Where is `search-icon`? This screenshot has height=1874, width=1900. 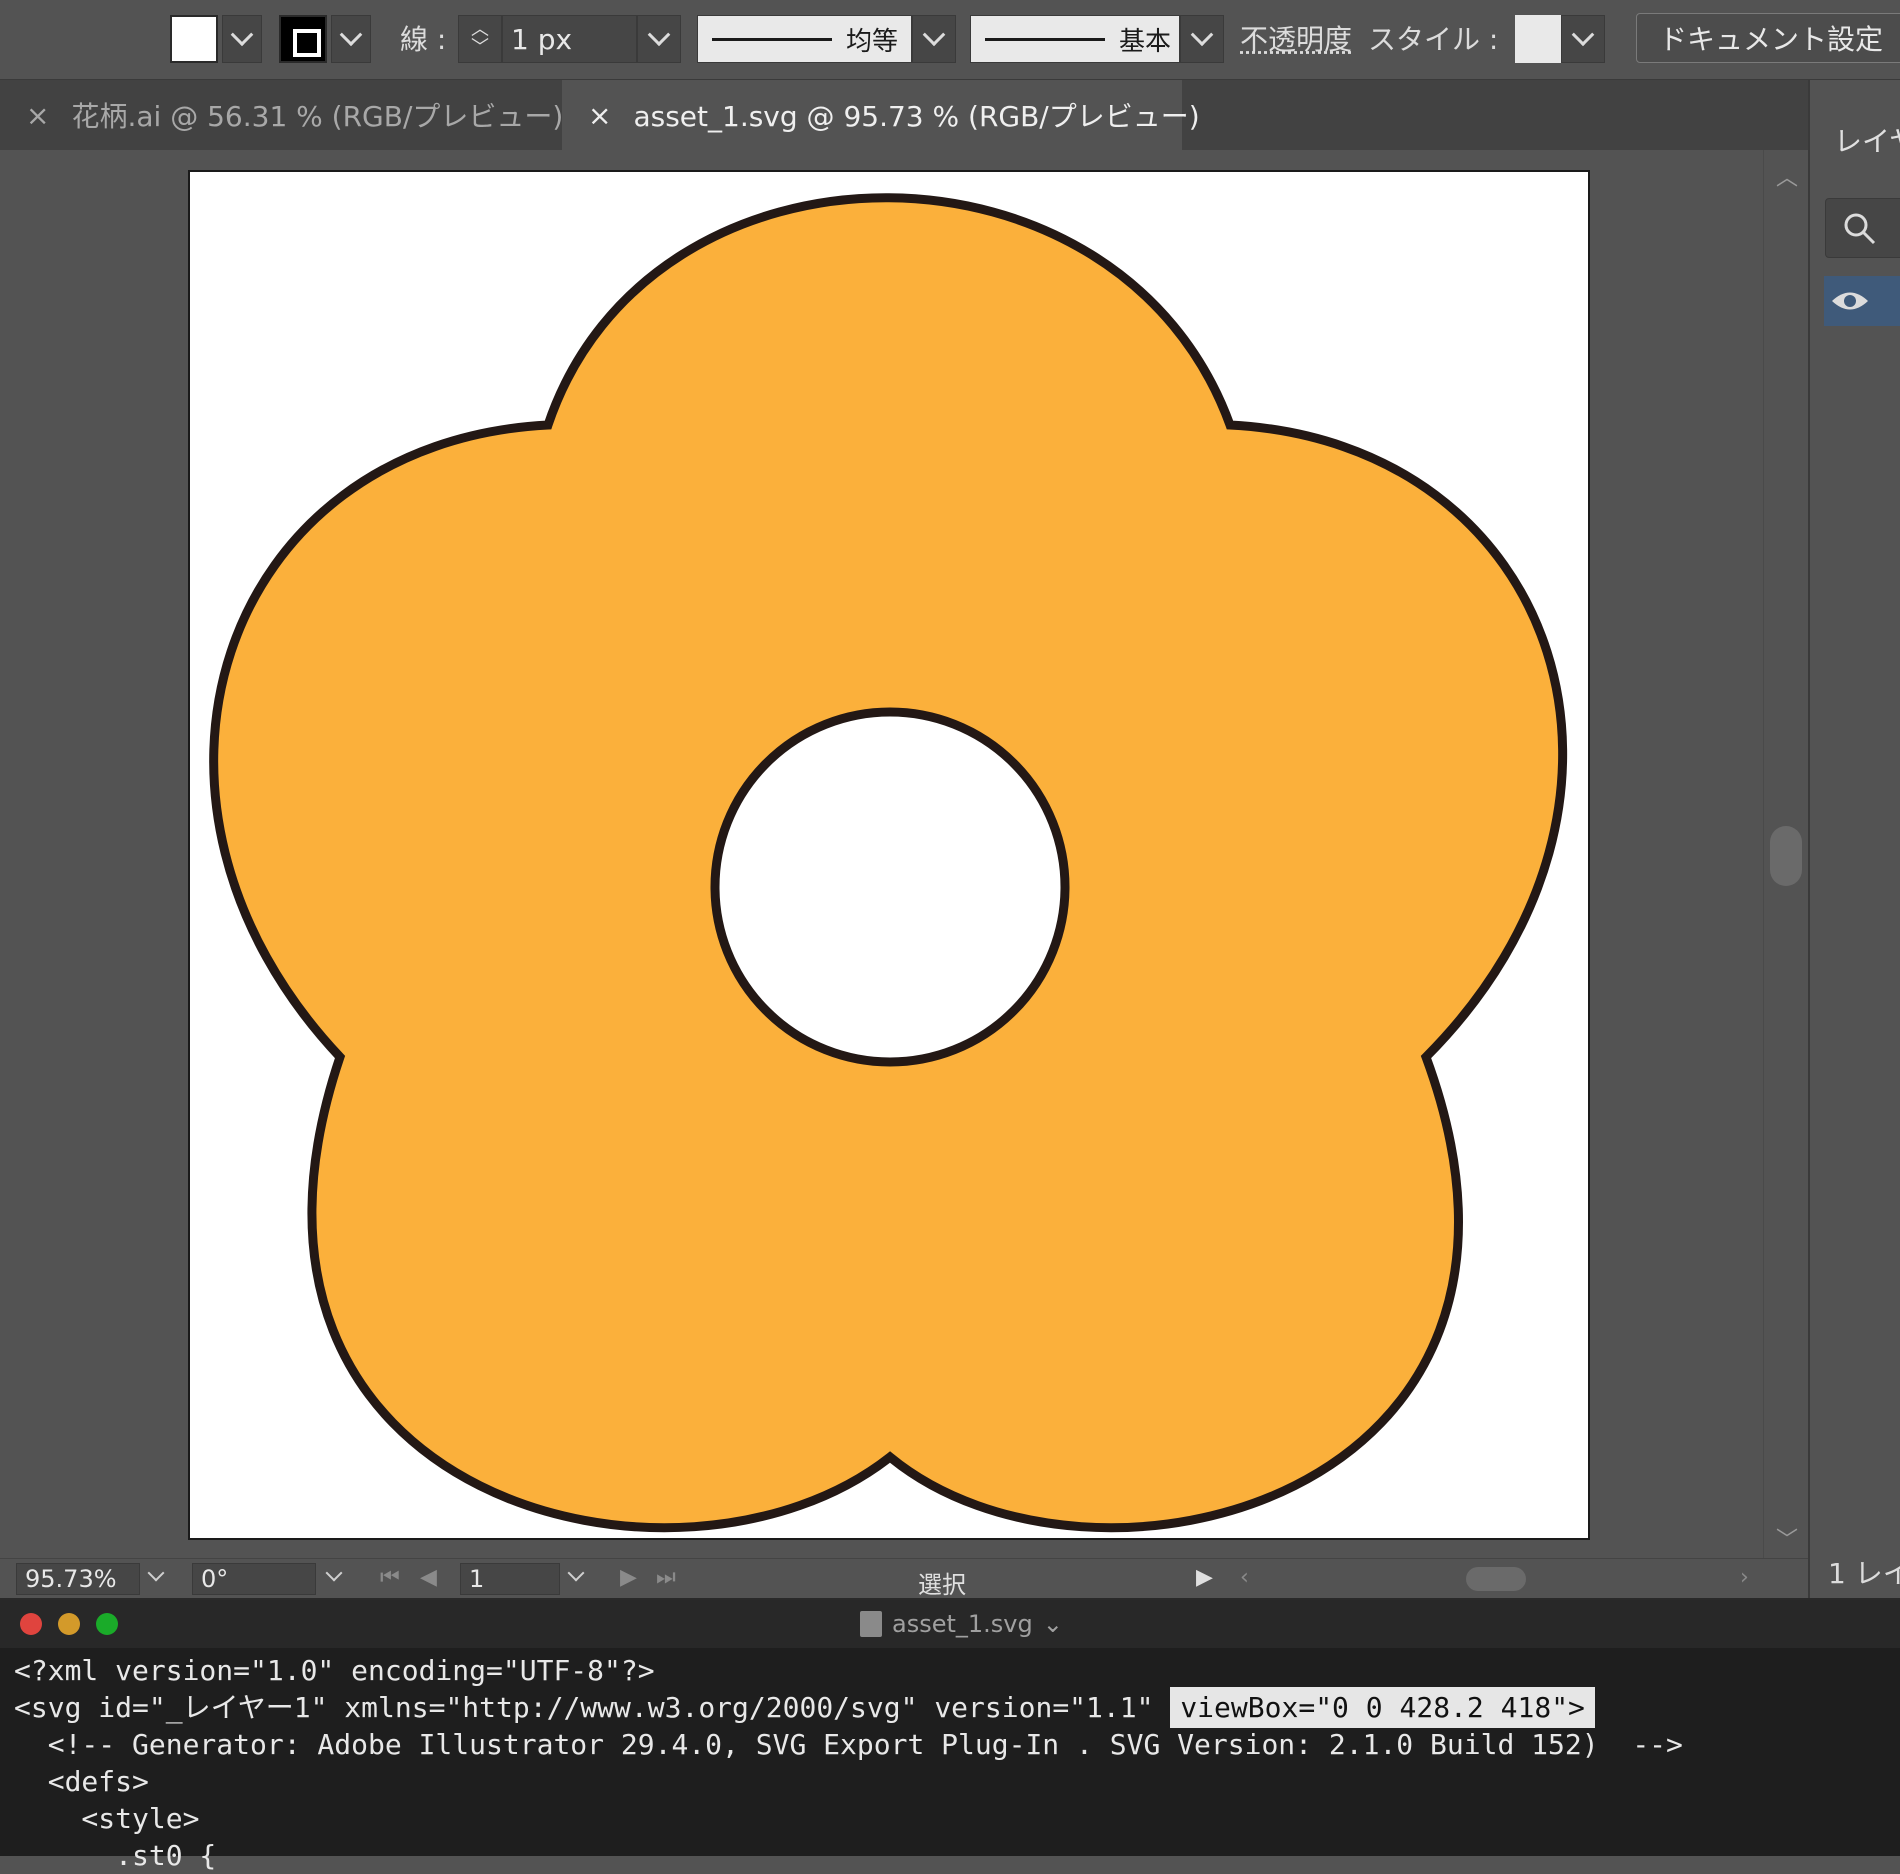
search-icon is located at coordinates (1860, 229).